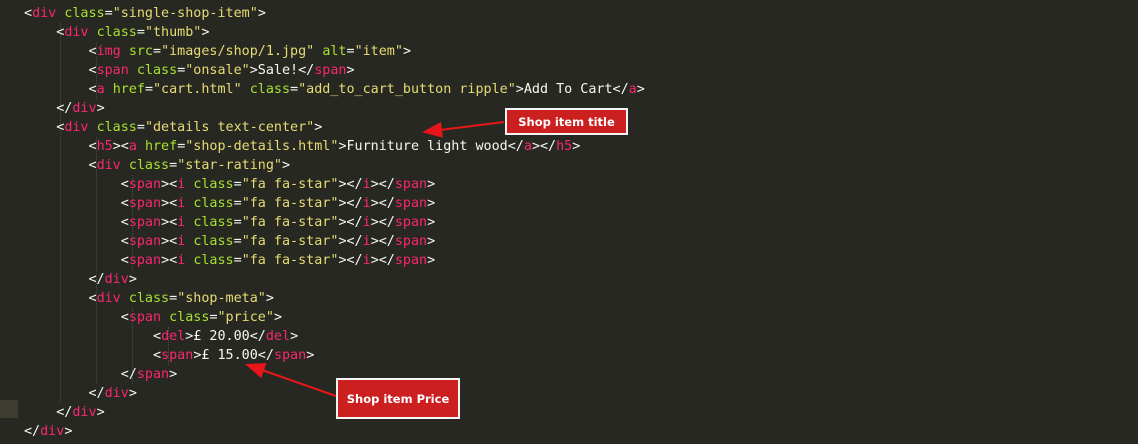 Image resolution: width=1138 pixels, height=444 pixels. I want to click on annotation-arrows, so click(375, 259).